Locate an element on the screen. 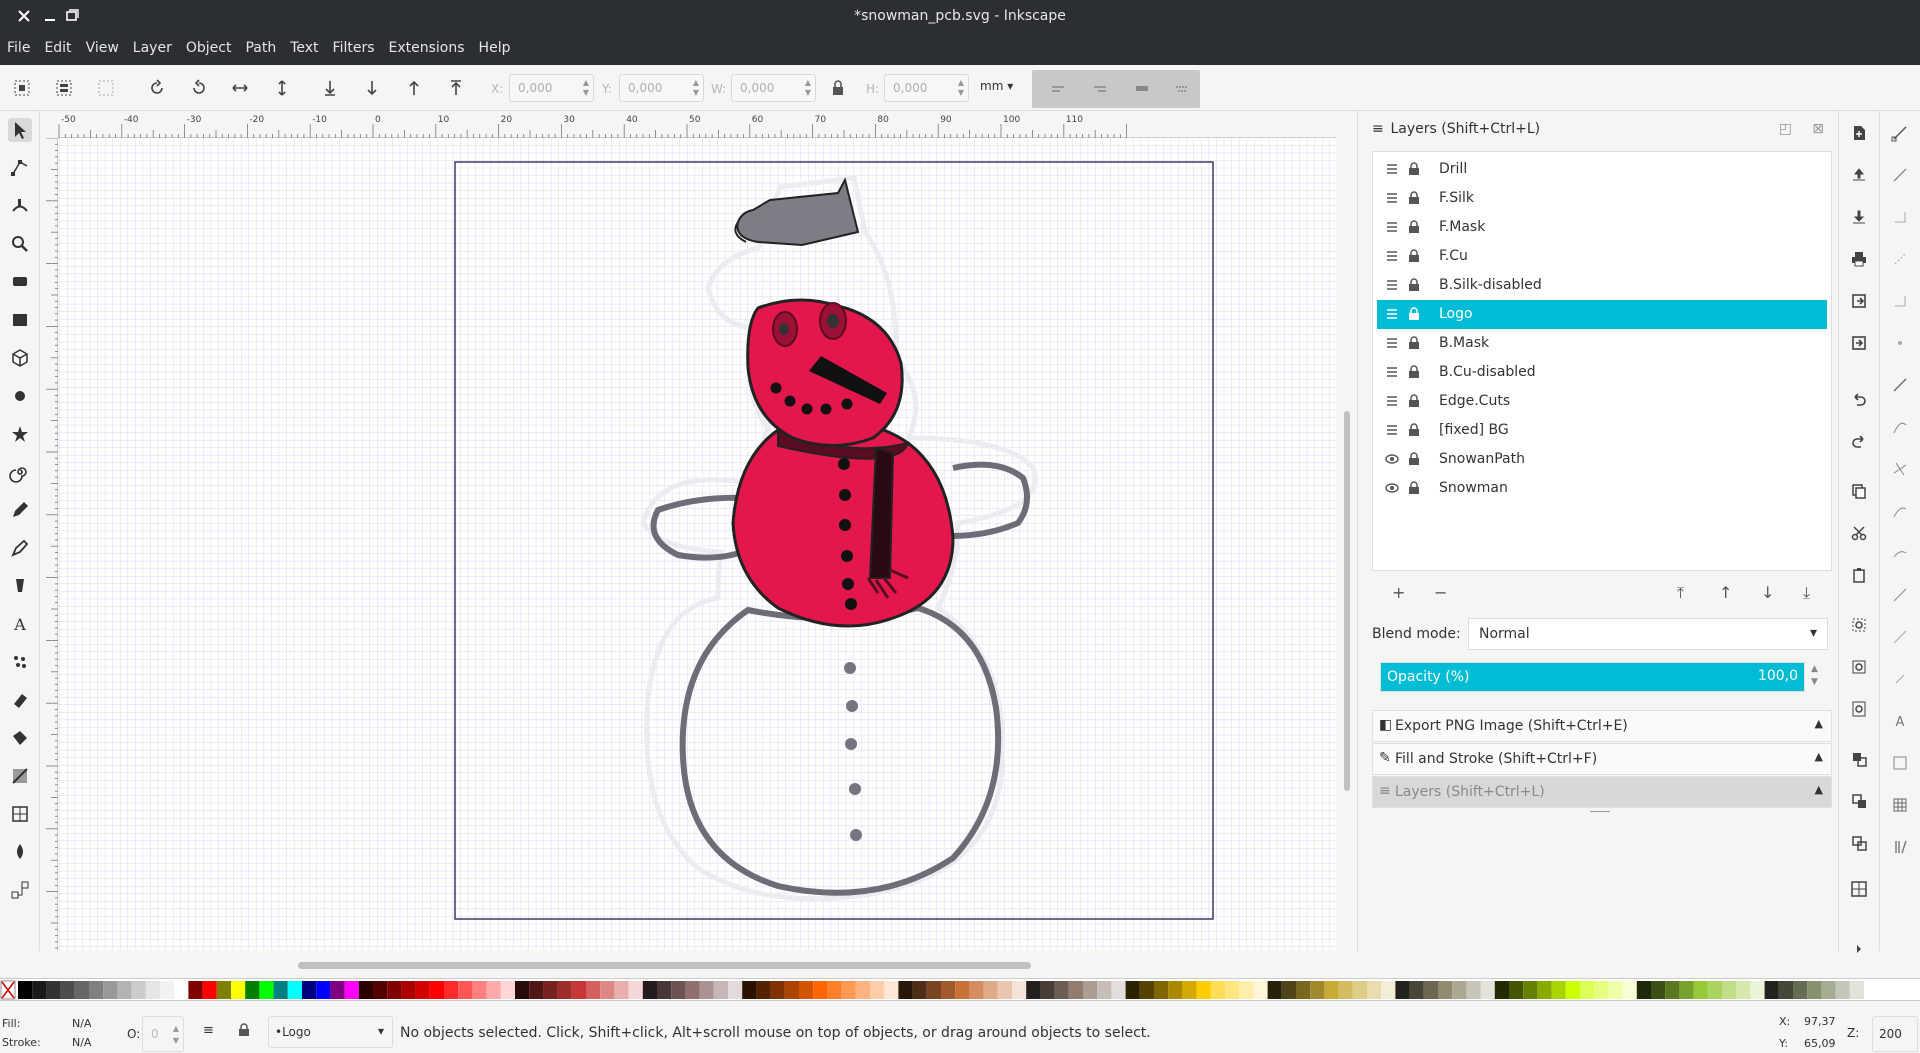 The width and height of the screenshot is (1920, 1053). horizontal-ruler: -50 -40 -30 -20 -10 0 10 20 30 40 50 60 70 80 90 100 110 is located at coordinates (697, 124).